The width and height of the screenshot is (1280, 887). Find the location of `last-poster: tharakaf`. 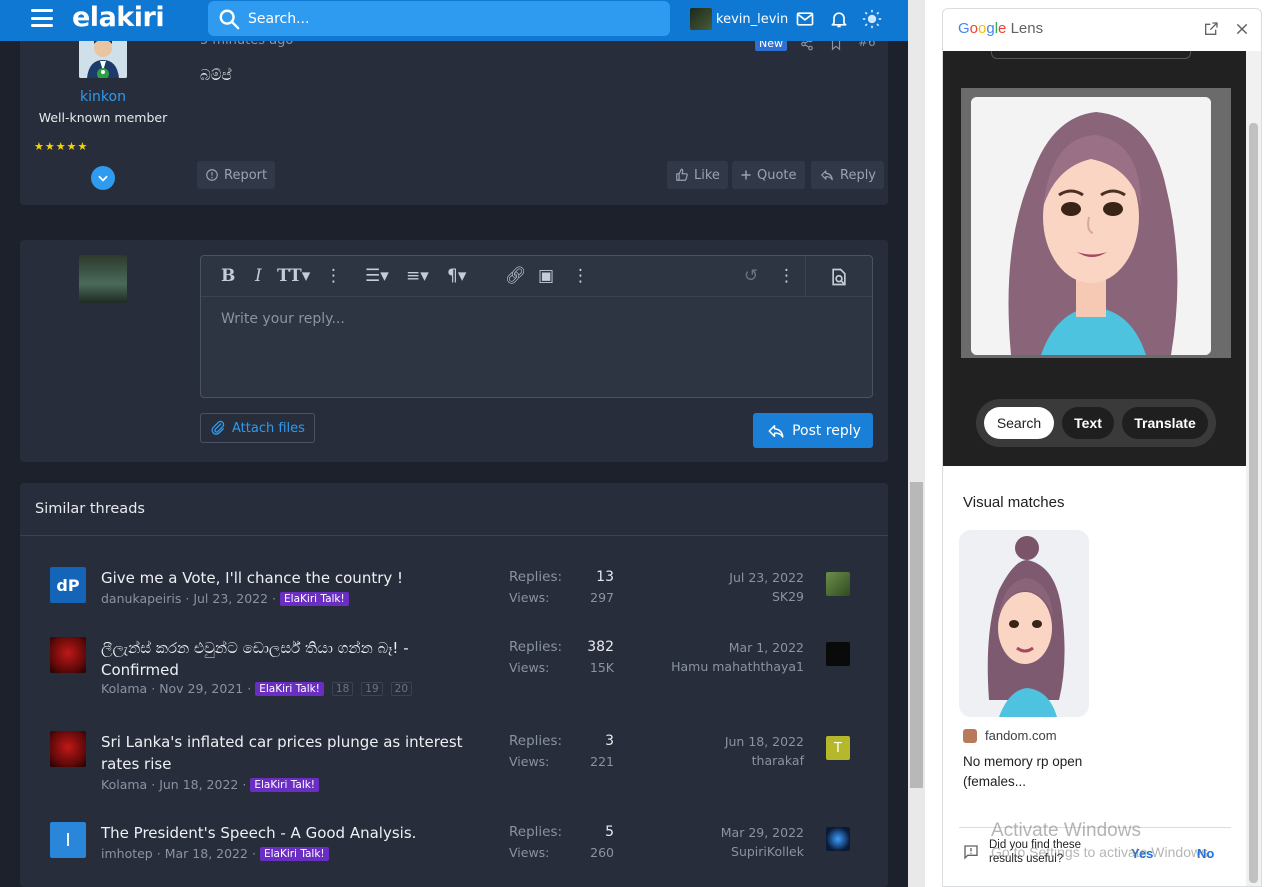

last-poster: tharakaf is located at coordinates (778, 760).